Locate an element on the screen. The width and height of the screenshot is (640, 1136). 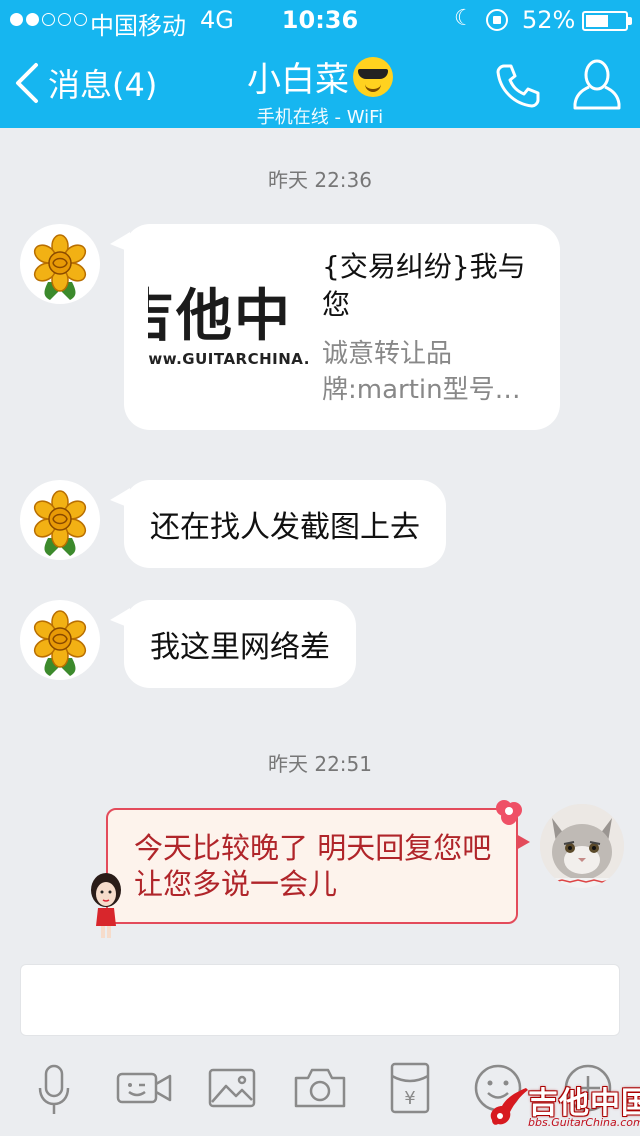
status-bar: 中国移动 4G 10:36 ☾ 52% is located at coordinates (320, 20).